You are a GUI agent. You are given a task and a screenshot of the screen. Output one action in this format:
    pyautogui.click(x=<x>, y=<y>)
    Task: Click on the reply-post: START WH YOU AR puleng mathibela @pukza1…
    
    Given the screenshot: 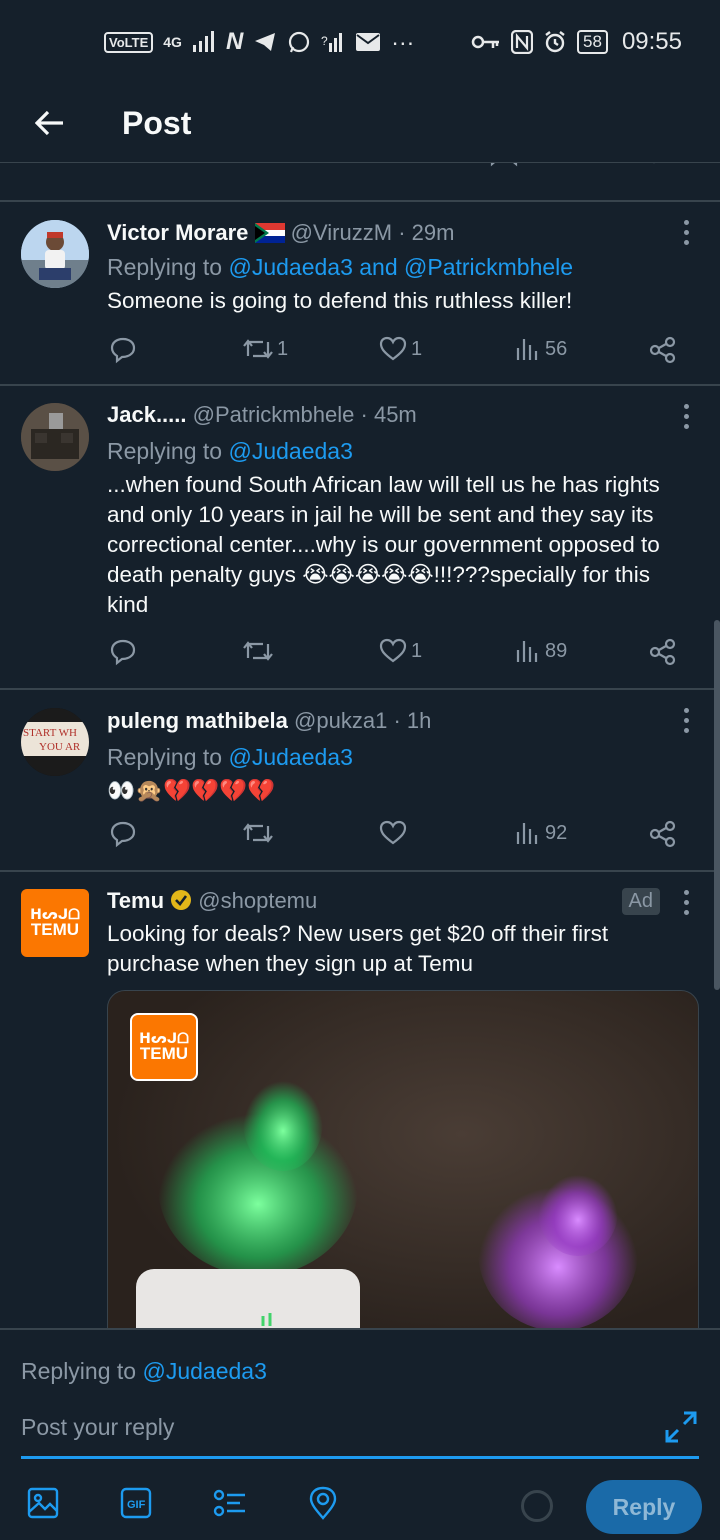 What is the action you would take?
    pyautogui.click(x=360, y=780)
    